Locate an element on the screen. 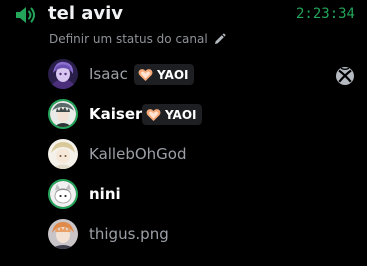  voice-channel-header: tel aviv 2:23:34 is located at coordinates (183, 15).